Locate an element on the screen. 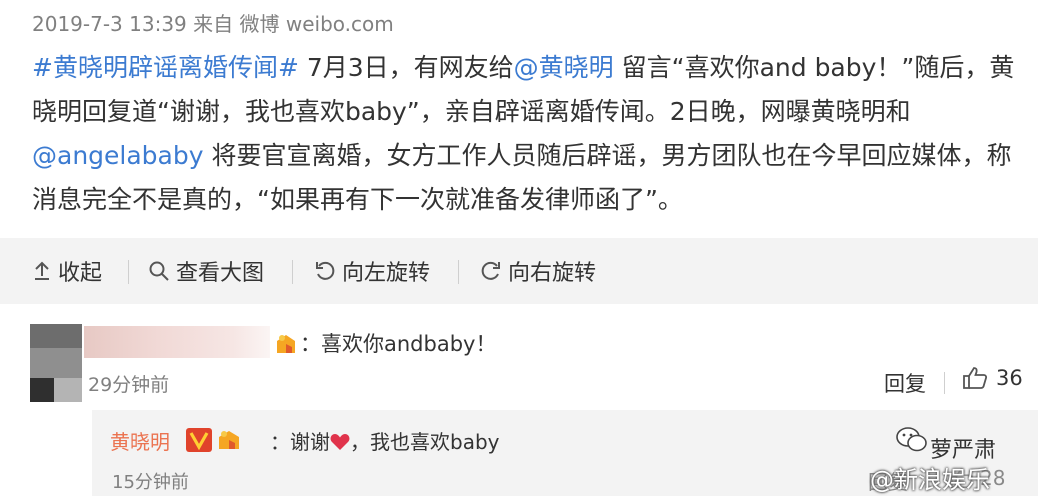 Image resolution: width=1038 pixels, height=496 pixels. collapse-button: 收起 is located at coordinates (67, 271).